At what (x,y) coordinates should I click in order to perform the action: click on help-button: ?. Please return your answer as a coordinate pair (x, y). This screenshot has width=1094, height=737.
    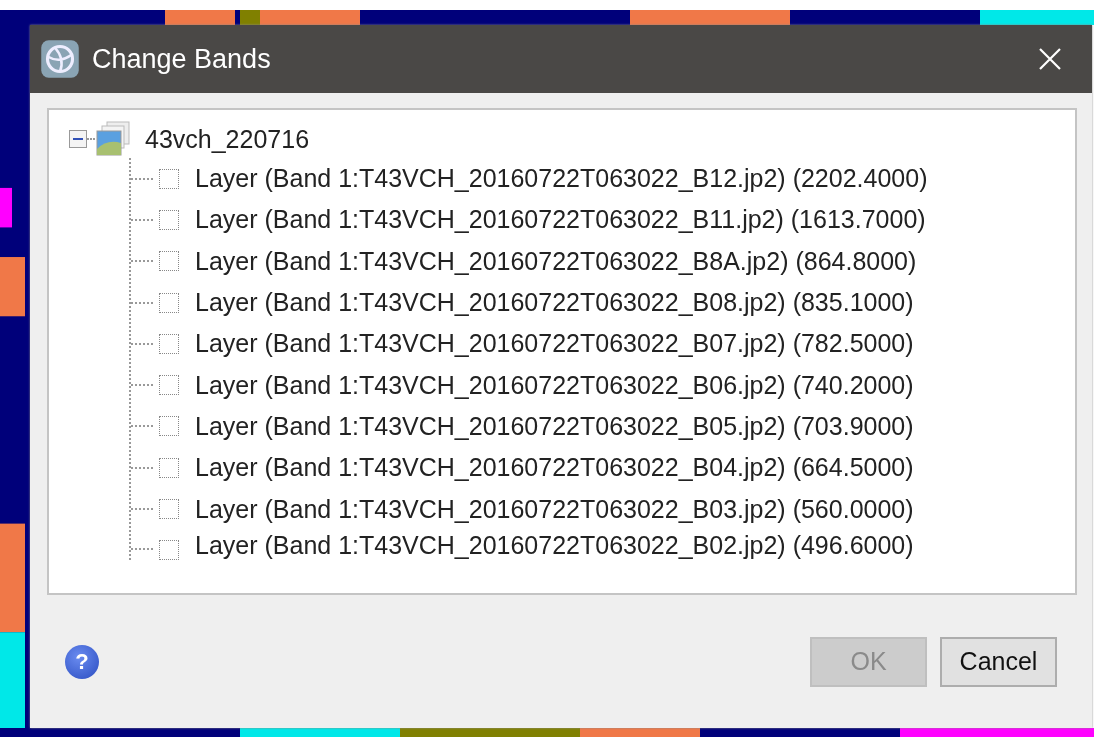
    Looking at the image, I should click on (82, 661).